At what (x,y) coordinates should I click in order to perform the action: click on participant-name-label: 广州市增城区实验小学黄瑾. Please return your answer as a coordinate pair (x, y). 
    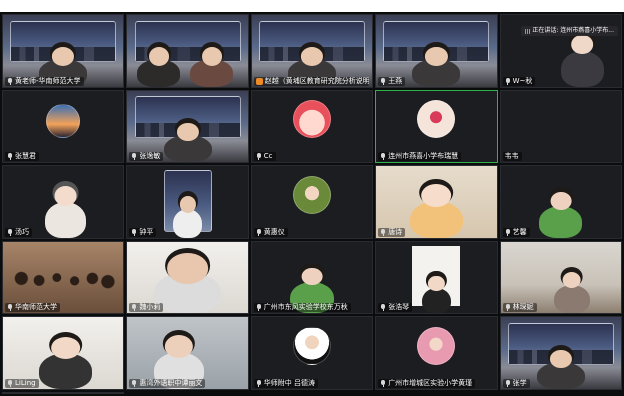
    Looking at the image, I should click on (427, 383).